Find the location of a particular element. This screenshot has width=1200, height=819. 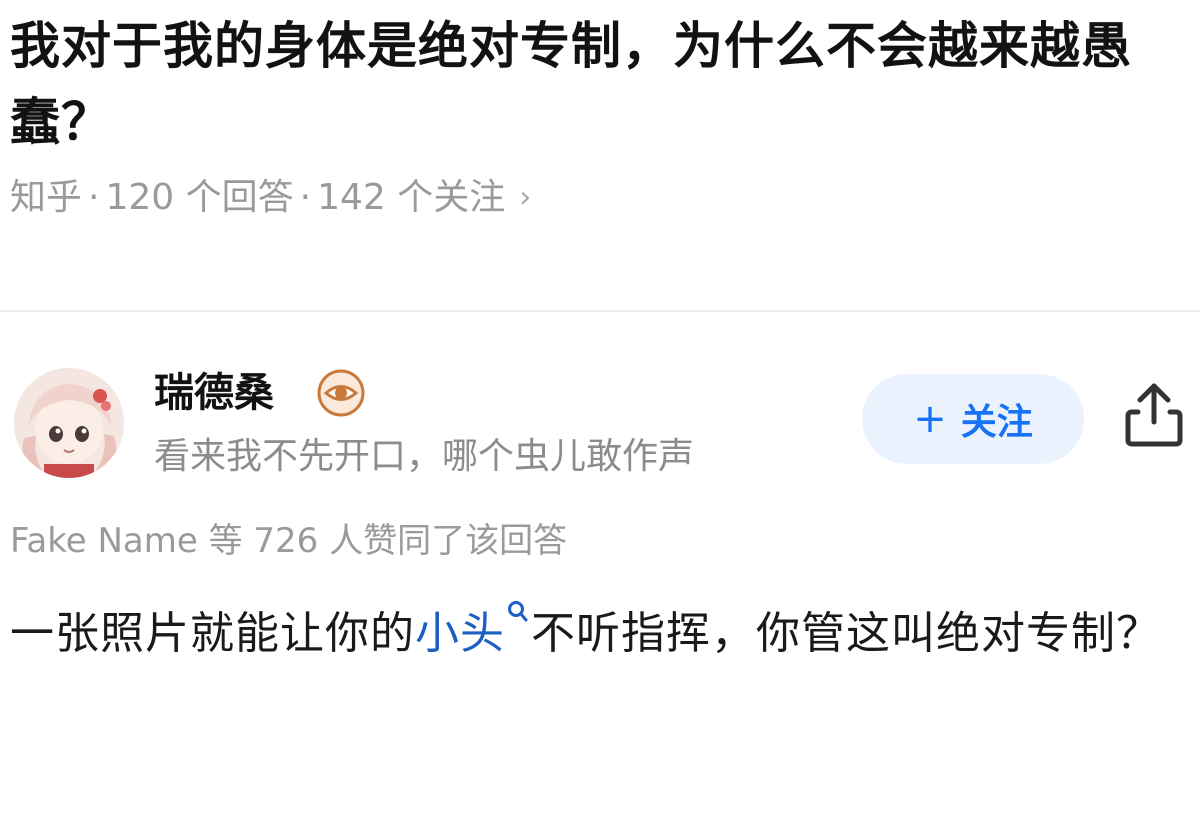

question-meta: 知乎 · 120 个回答 · 142 个关注 › is located at coordinates (600, 198).